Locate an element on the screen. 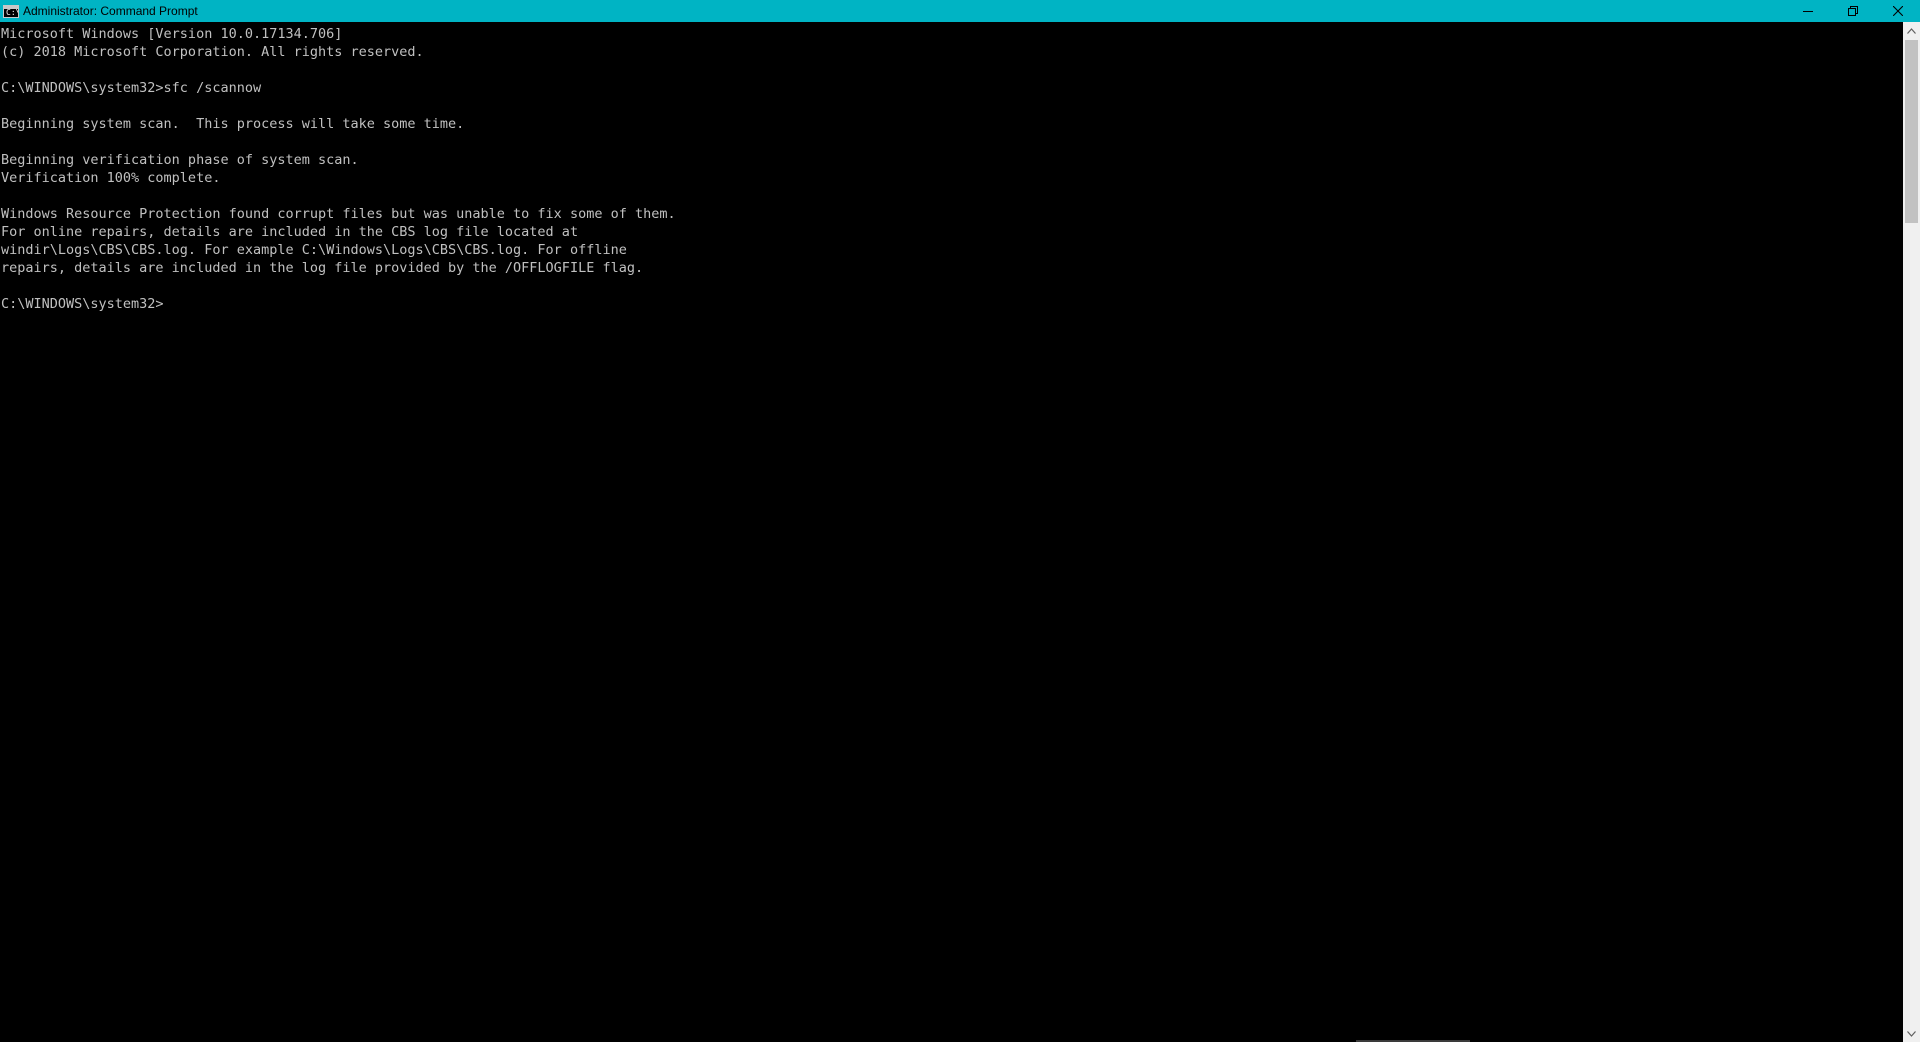  scroll-up-button is located at coordinates (1911, 30).